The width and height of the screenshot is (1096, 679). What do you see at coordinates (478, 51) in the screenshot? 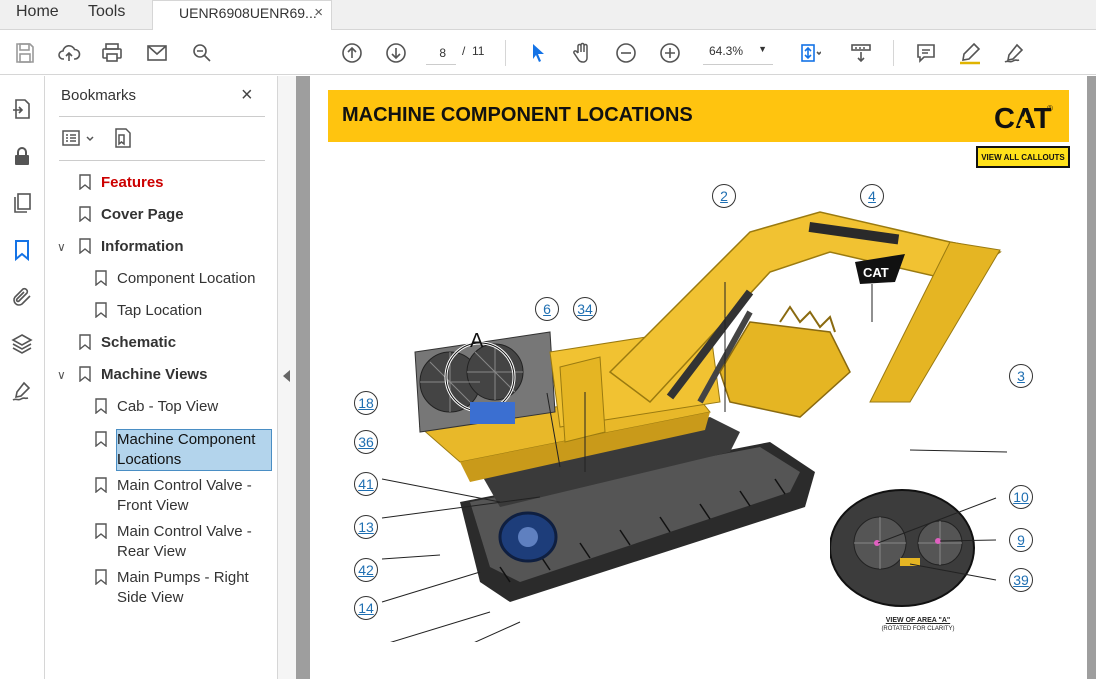
I see `page-count: 11` at bounding box center [478, 51].